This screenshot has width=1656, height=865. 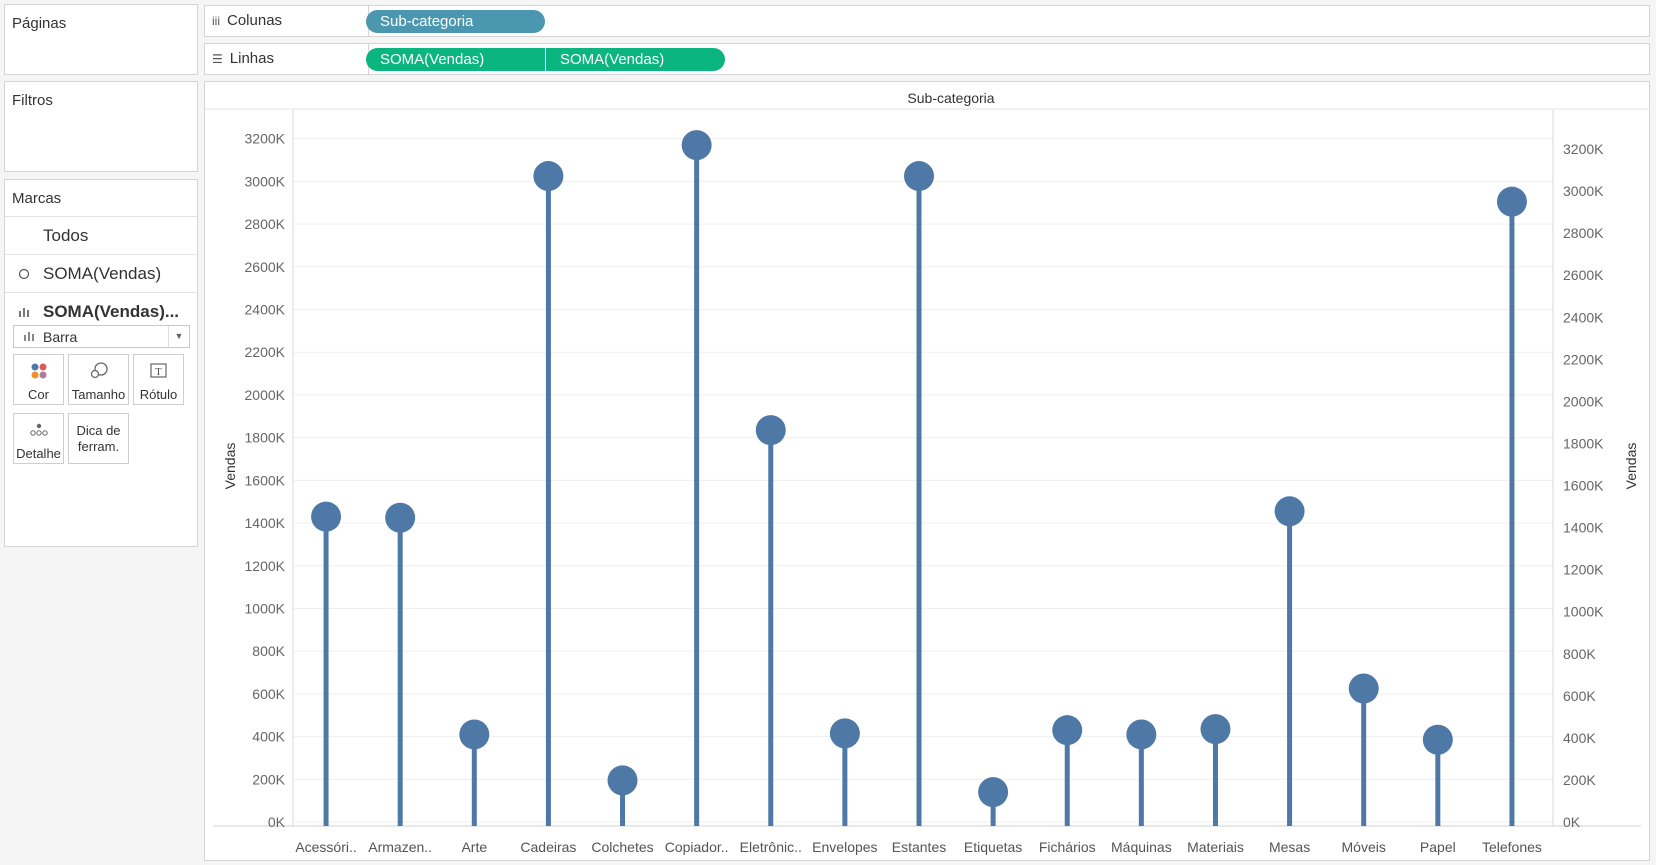 What do you see at coordinates (265, 352) in the screenshot?
I see `left-tick-label: 2200K` at bounding box center [265, 352].